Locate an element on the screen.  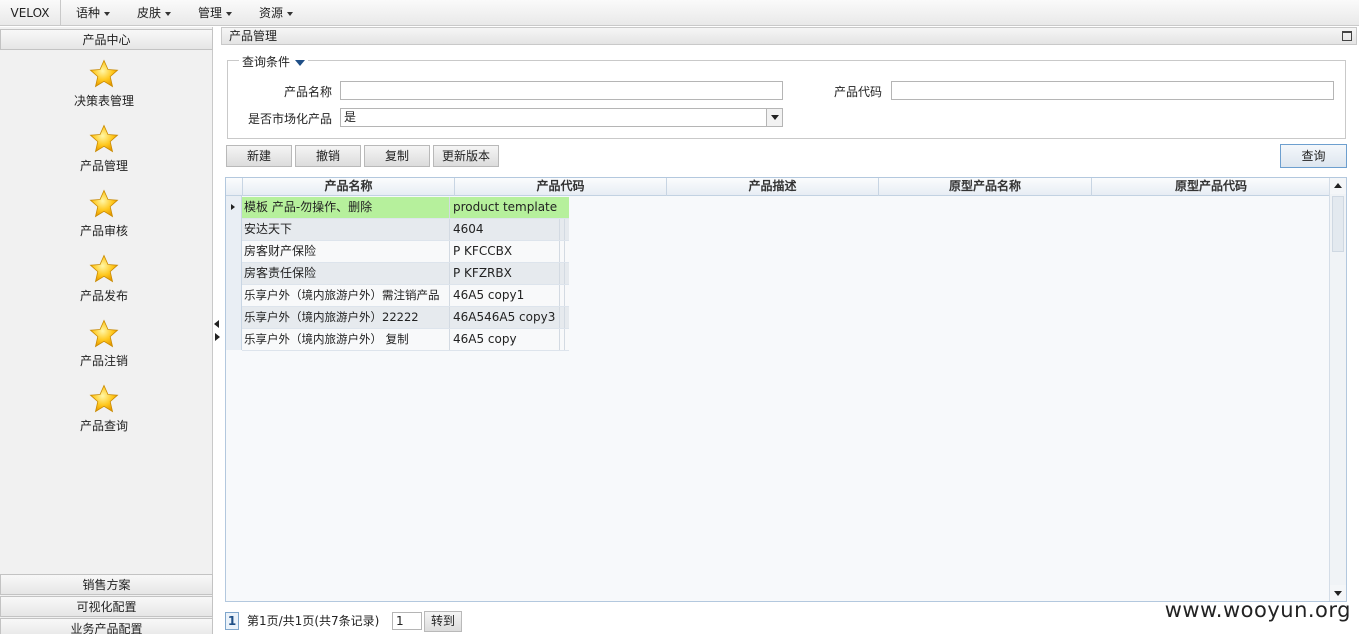
column-header-prototype-code: 原型产品代码 is located at coordinates (1211, 187).